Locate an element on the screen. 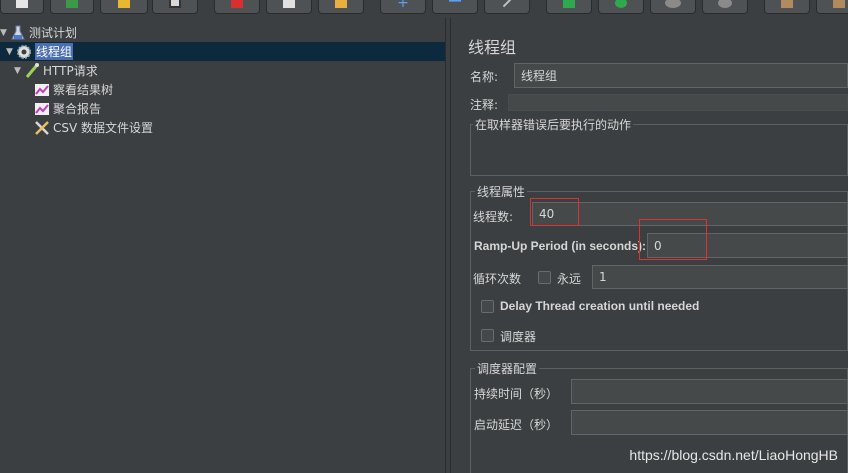 This screenshot has height=473, width=848. tree-item-thread-group: ▼ 线程组 is located at coordinates (40, 51).